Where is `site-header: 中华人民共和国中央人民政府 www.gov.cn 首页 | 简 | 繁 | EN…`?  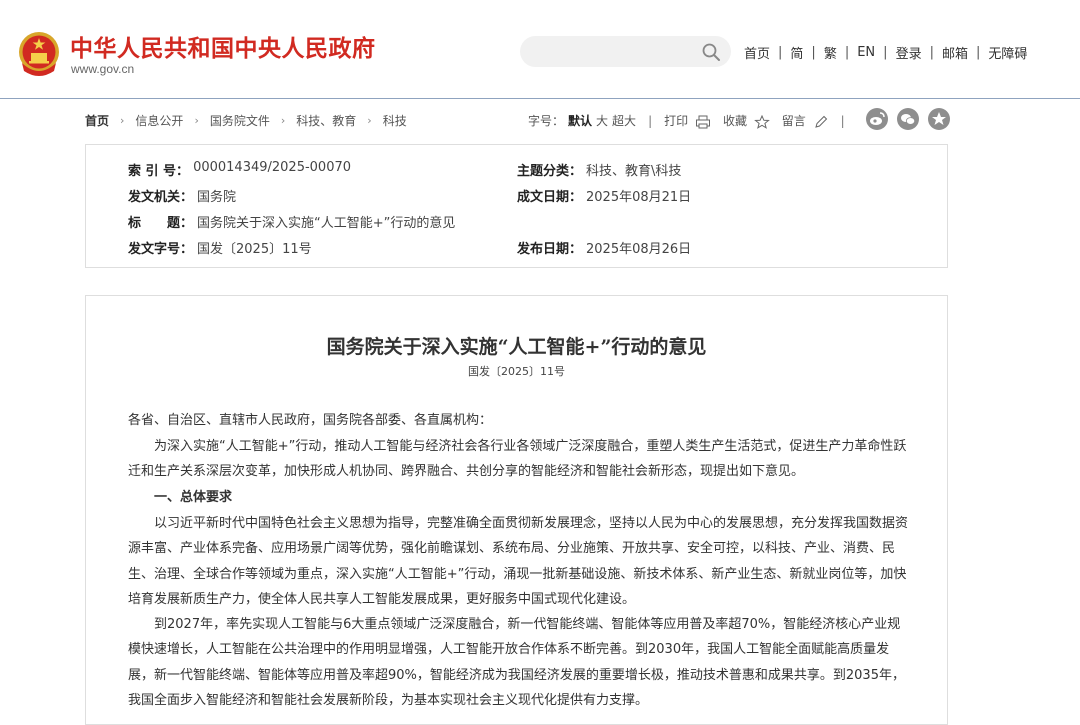
site-header: 中华人民共和国中央人民政府 www.gov.cn 首页 | 简 | 繁 | EN… is located at coordinates (540, 49).